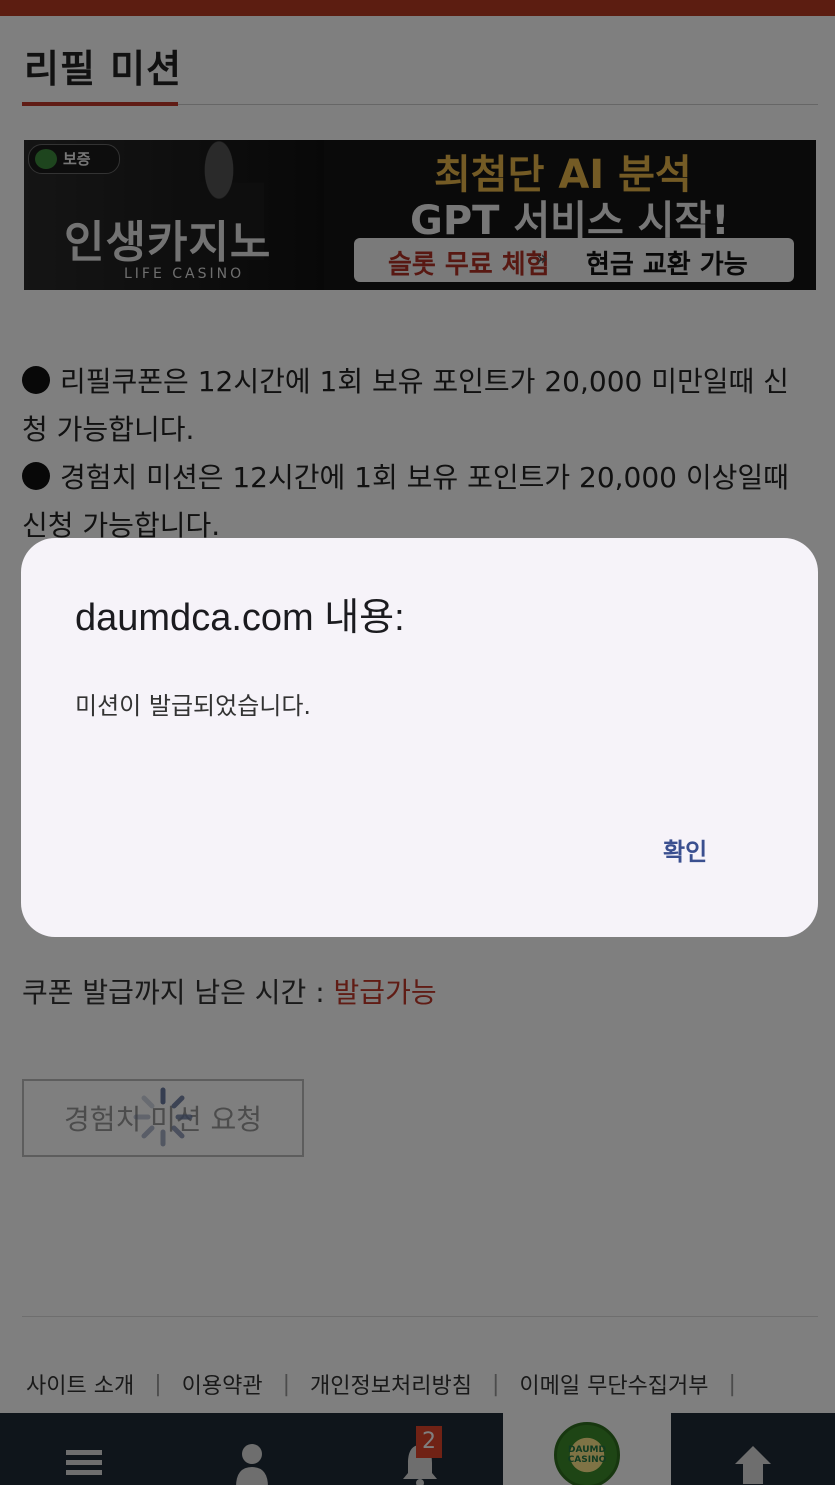 The width and height of the screenshot is (835, 1485). I want to click on dialog-message: 미션이 발급되었습니다., so click(193, 706).